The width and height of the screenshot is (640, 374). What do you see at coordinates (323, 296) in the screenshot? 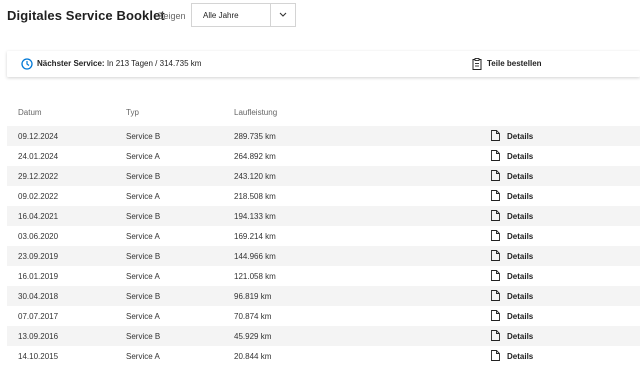
I see `table-row: 30.04.2018 Service B 96.819 km Details` at bounding box center [323, 296].